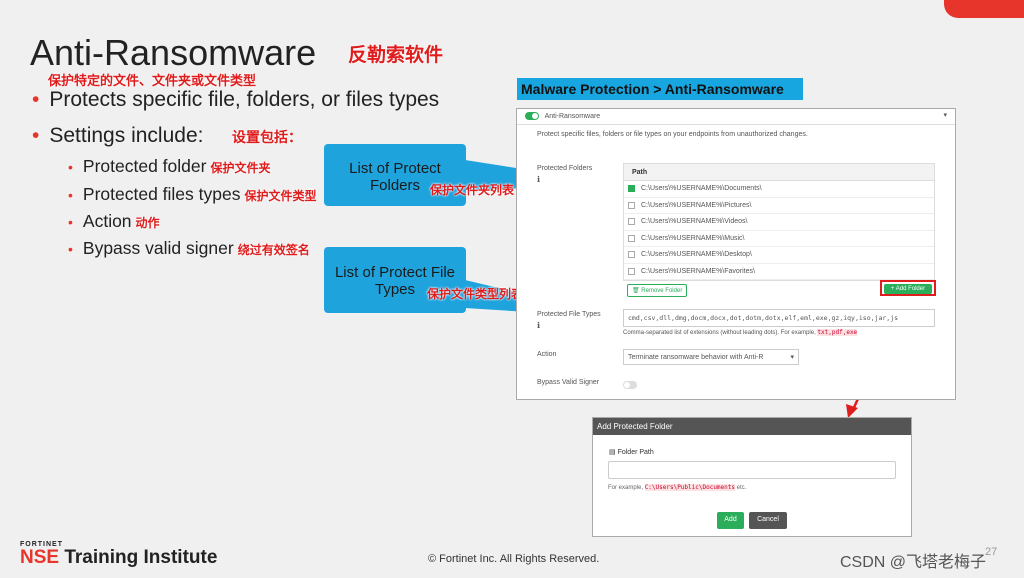 The width and height of the screenshot is (1024, 578). I want to click on page-number: 27, so click(991, 552).